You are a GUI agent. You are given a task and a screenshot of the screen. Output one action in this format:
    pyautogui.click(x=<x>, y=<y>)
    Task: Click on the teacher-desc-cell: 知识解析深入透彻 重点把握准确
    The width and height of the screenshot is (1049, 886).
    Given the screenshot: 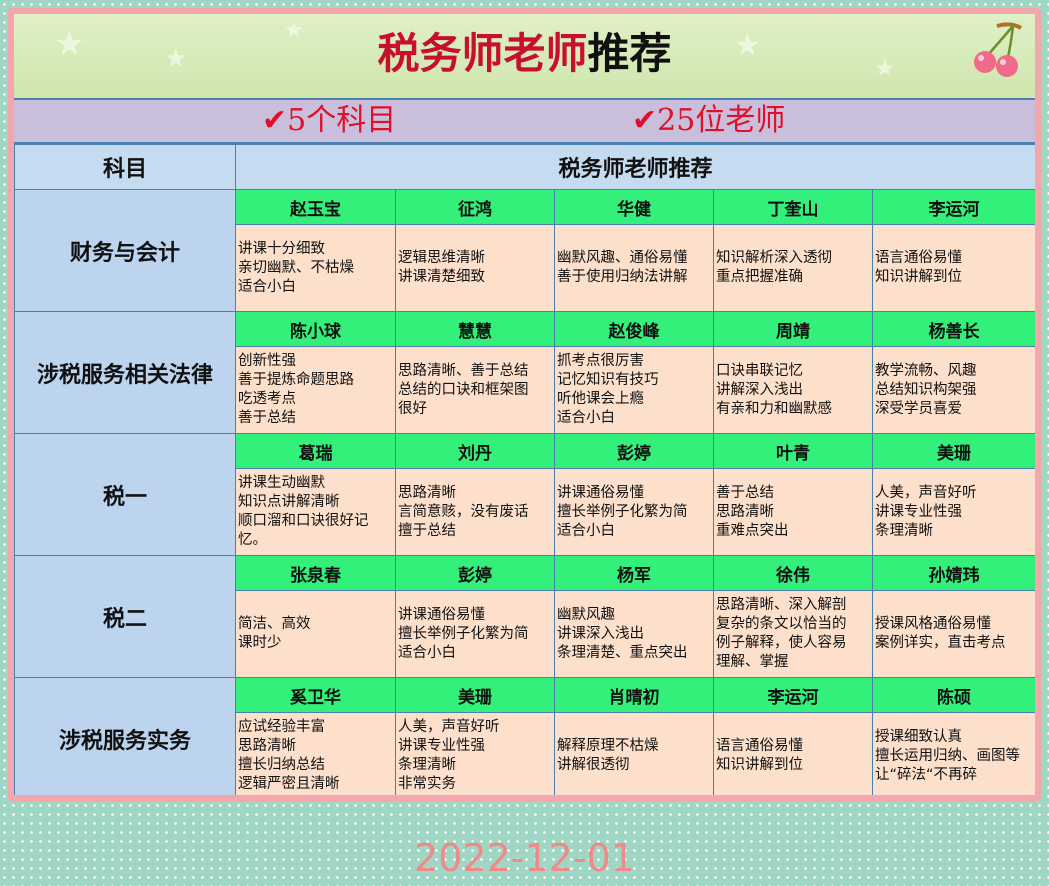 What is the action you would take?
    pyautogui.click(x=793, y=268)
    